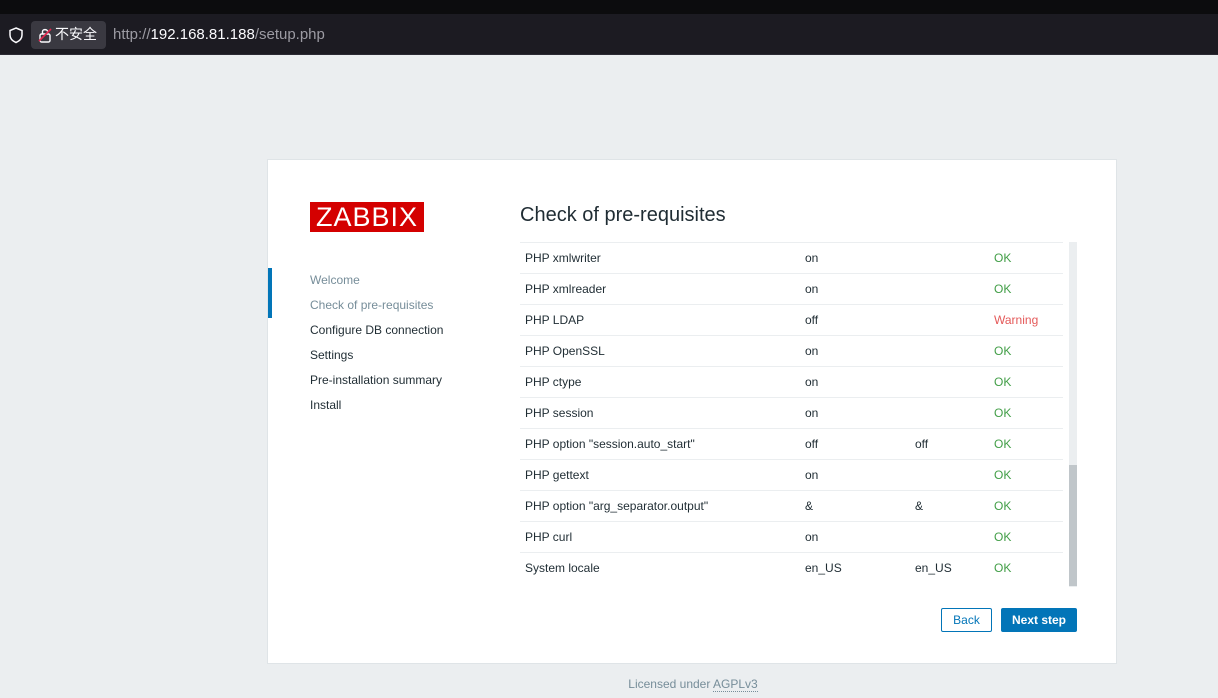 This screenshot has width=1218, height=698. What do you see at coordinates (735, 684) in the screenshot?
I see `license-link: AGPLv3` at bounding box center [735, 684].